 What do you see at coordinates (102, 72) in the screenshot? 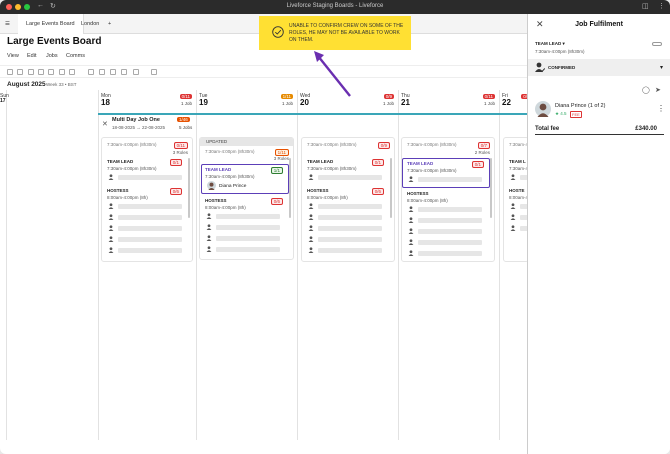
I see `split-icon` at bounding box center [102, 72].